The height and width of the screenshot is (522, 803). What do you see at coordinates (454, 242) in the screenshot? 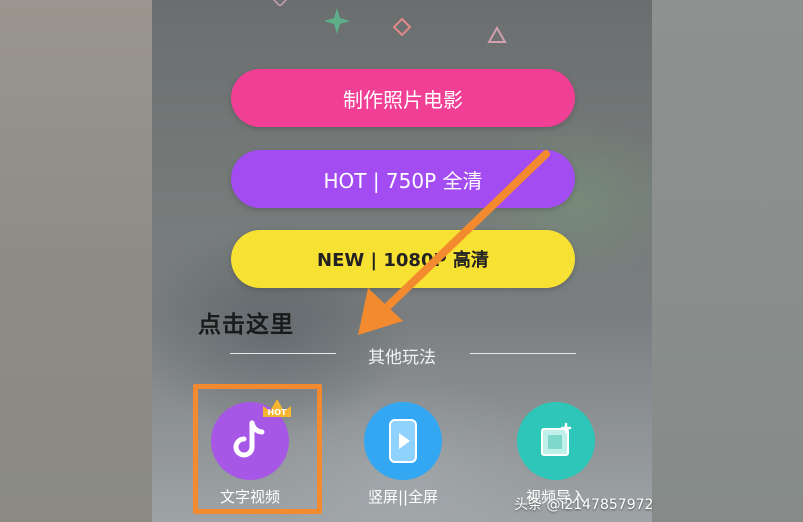
I see `pointer-arrow-icon` at bounding box center [454, 242].